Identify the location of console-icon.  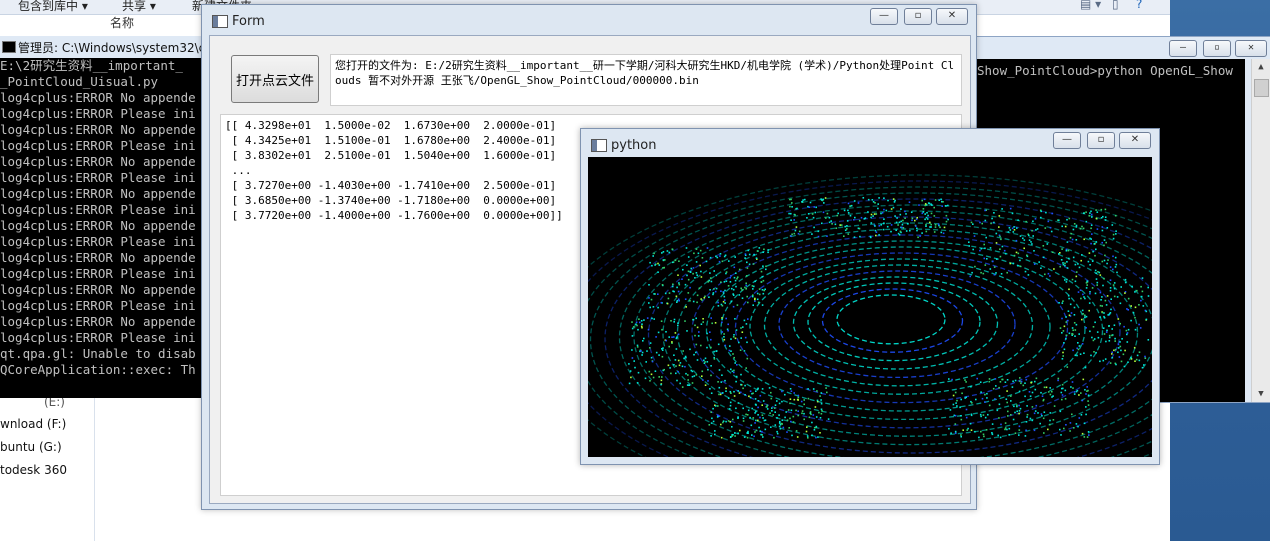
(9, 47).